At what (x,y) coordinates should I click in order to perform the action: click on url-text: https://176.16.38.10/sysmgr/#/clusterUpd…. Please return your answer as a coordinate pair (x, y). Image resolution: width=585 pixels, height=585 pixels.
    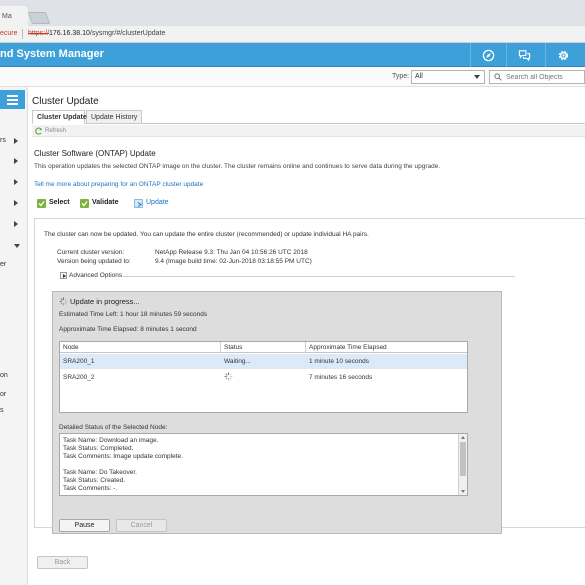
    Looking at the image, I should click on (96, 33).